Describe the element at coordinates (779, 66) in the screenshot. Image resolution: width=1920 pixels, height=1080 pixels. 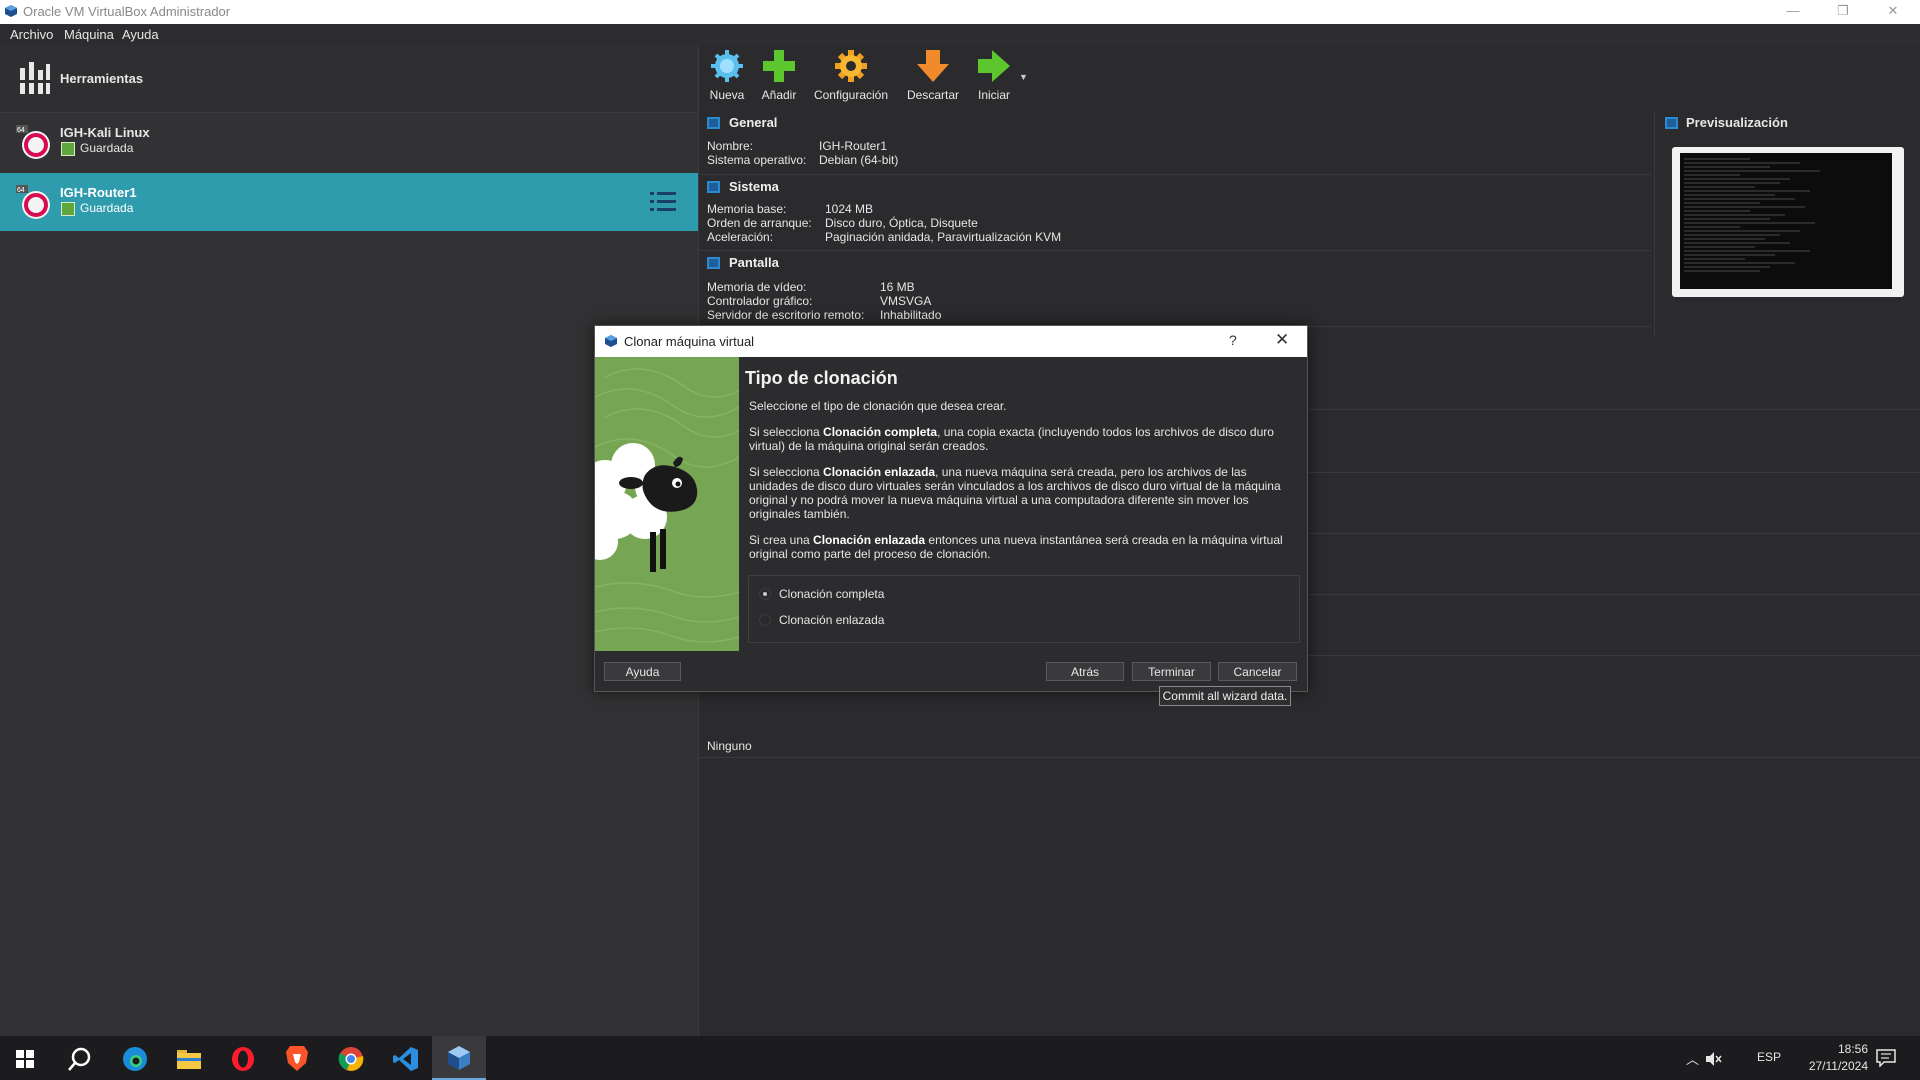
I see `add-icon` at that location.